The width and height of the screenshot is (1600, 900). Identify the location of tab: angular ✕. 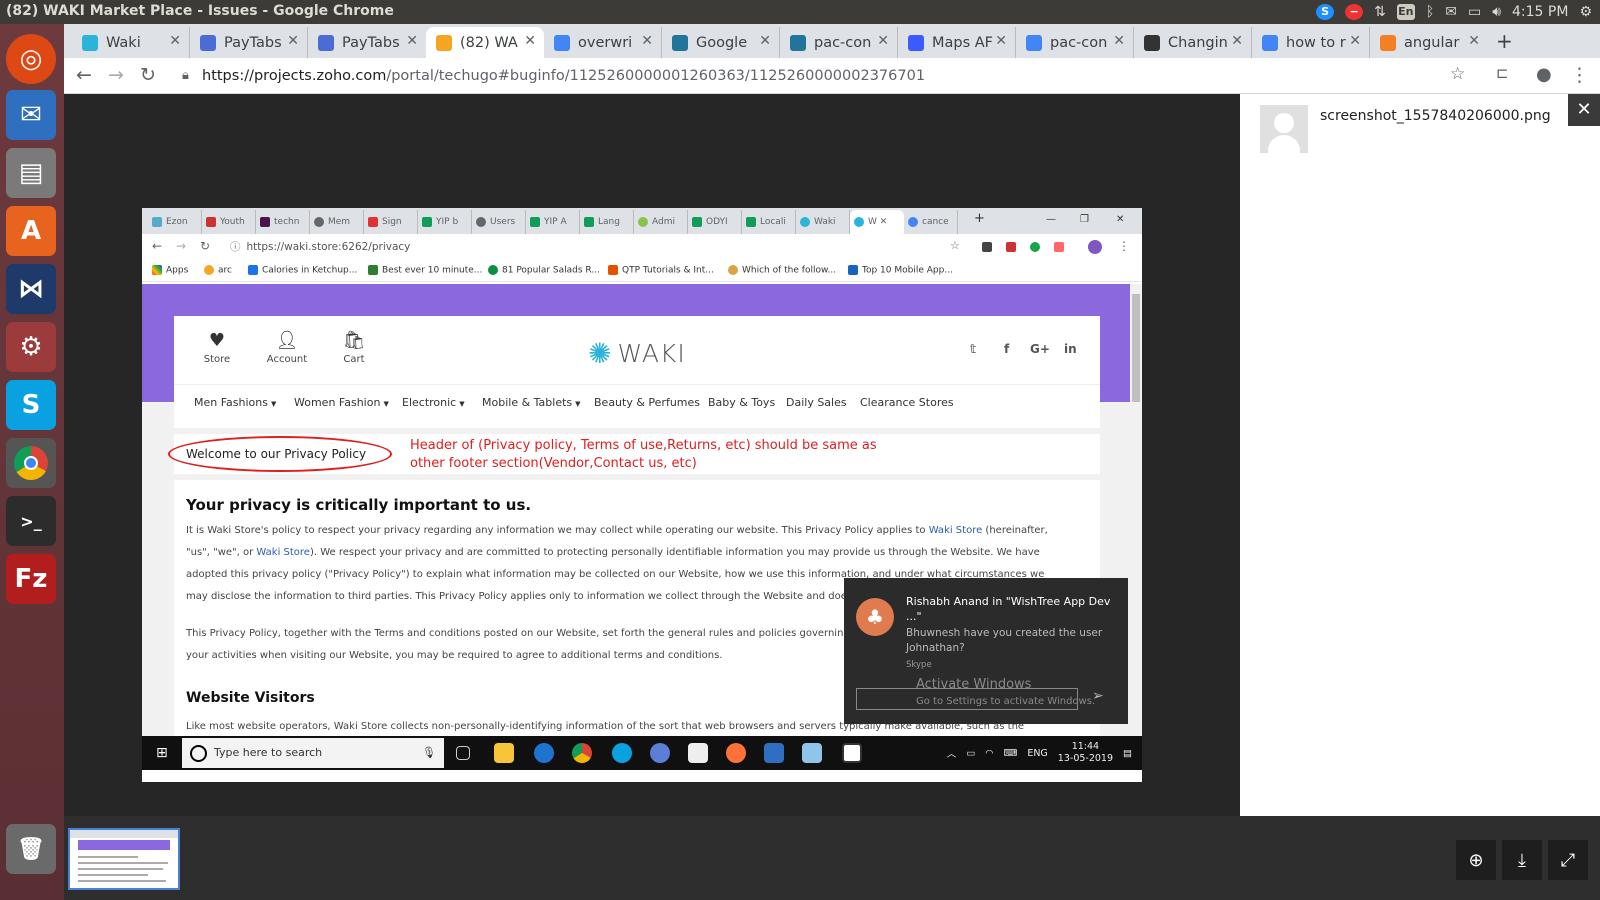
(1429, 42).